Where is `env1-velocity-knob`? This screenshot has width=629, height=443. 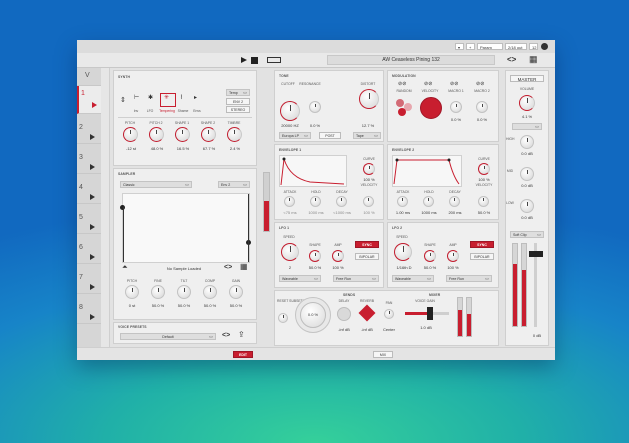
env1-velocity-knob is located at coordinates (368, 201).